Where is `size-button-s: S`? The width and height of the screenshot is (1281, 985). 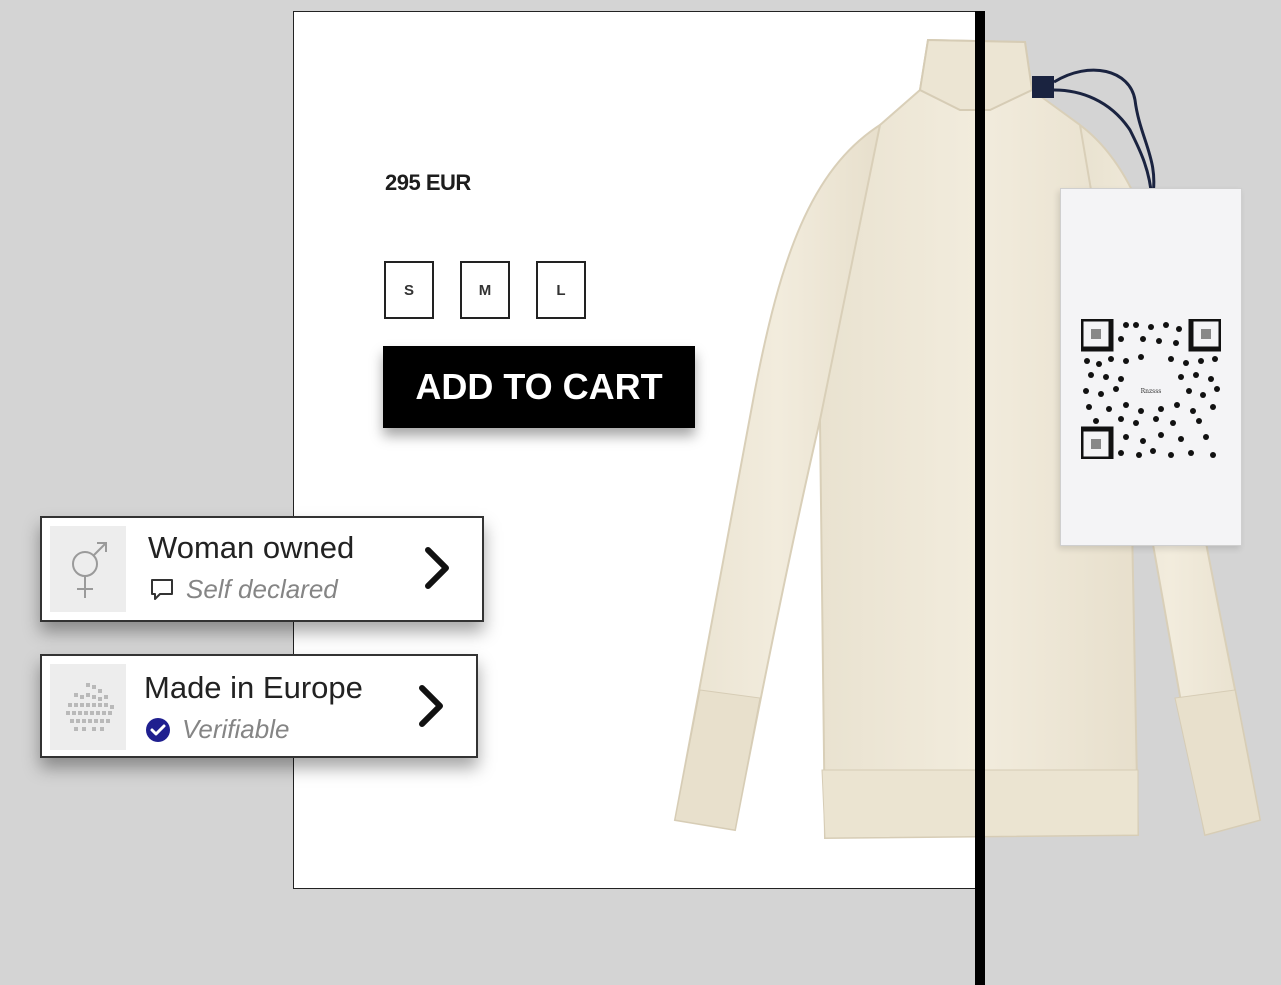
size-button-s: S is located at coordinates (409, 290).